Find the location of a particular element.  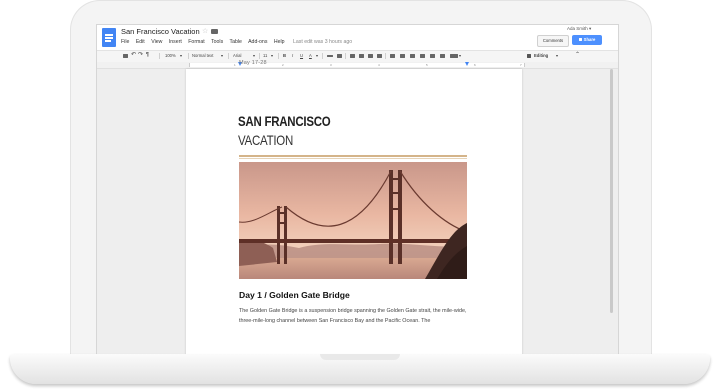

trip-dates: May 17-28 is located at coordinates (253, 63).